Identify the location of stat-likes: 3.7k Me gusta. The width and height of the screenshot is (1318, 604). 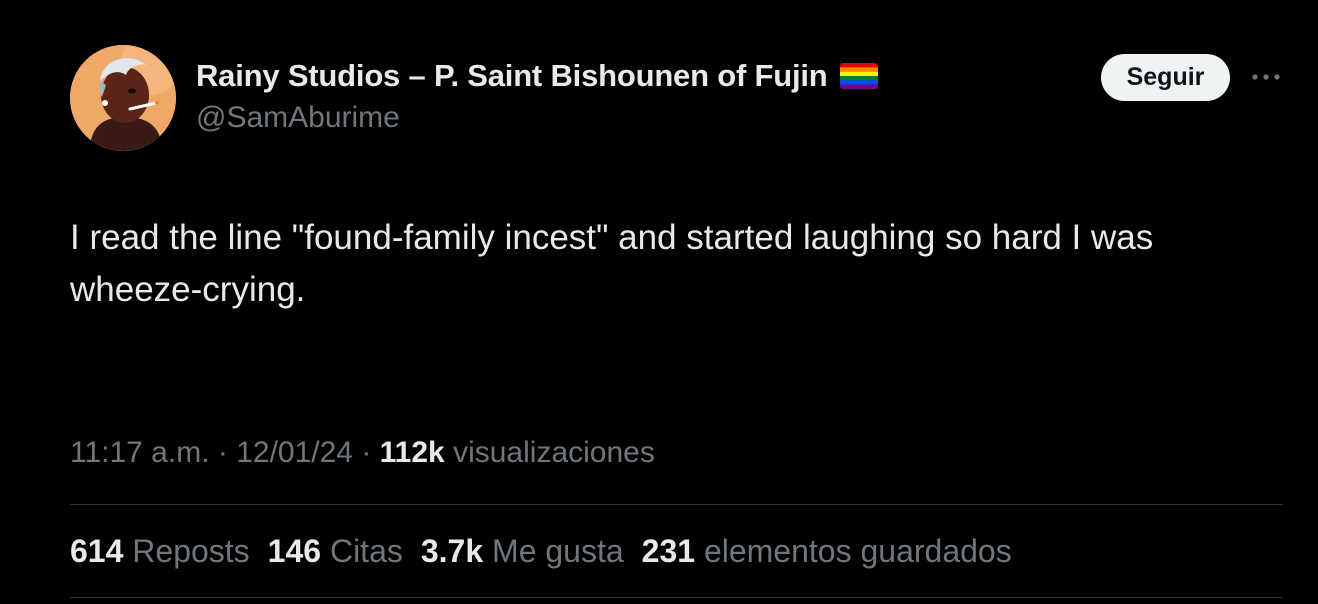
(522, 551).